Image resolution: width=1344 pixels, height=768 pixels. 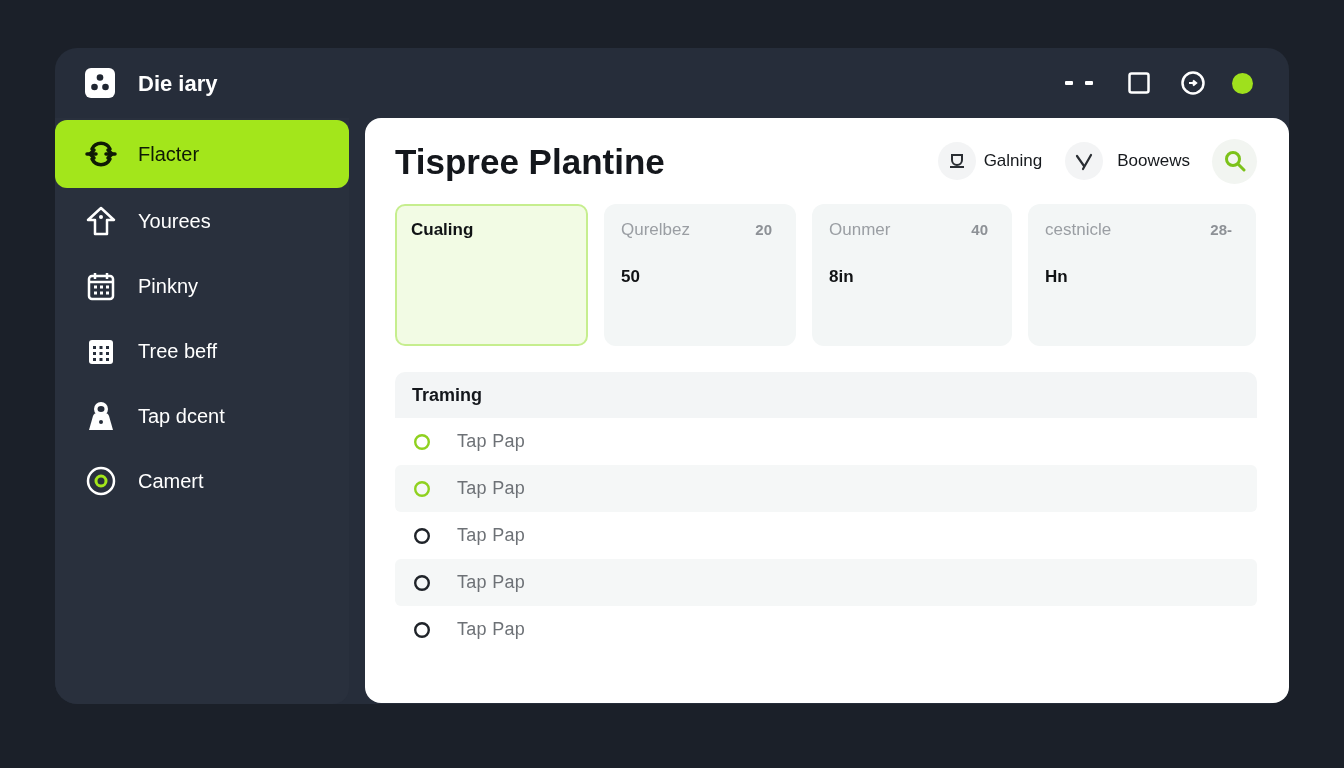 What do you see at coordinates (202, 480) in the screenshot?
I see `sidebar-item: Camert` at bounding box center [202, 480].